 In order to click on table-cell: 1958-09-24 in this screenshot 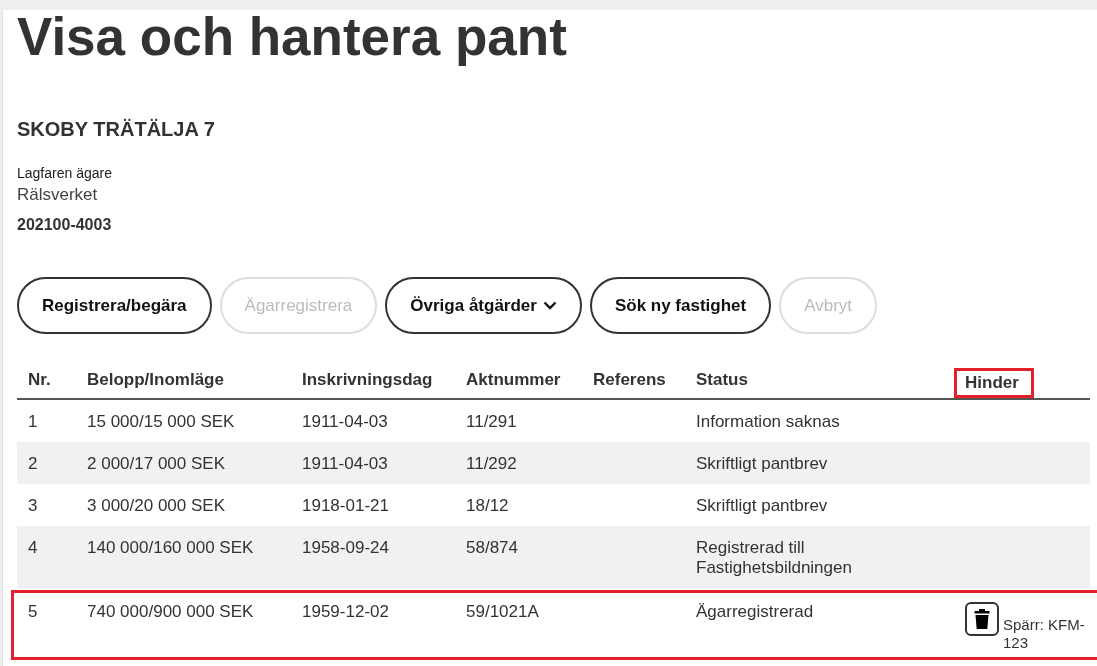, I will do `click(345, 547)`.